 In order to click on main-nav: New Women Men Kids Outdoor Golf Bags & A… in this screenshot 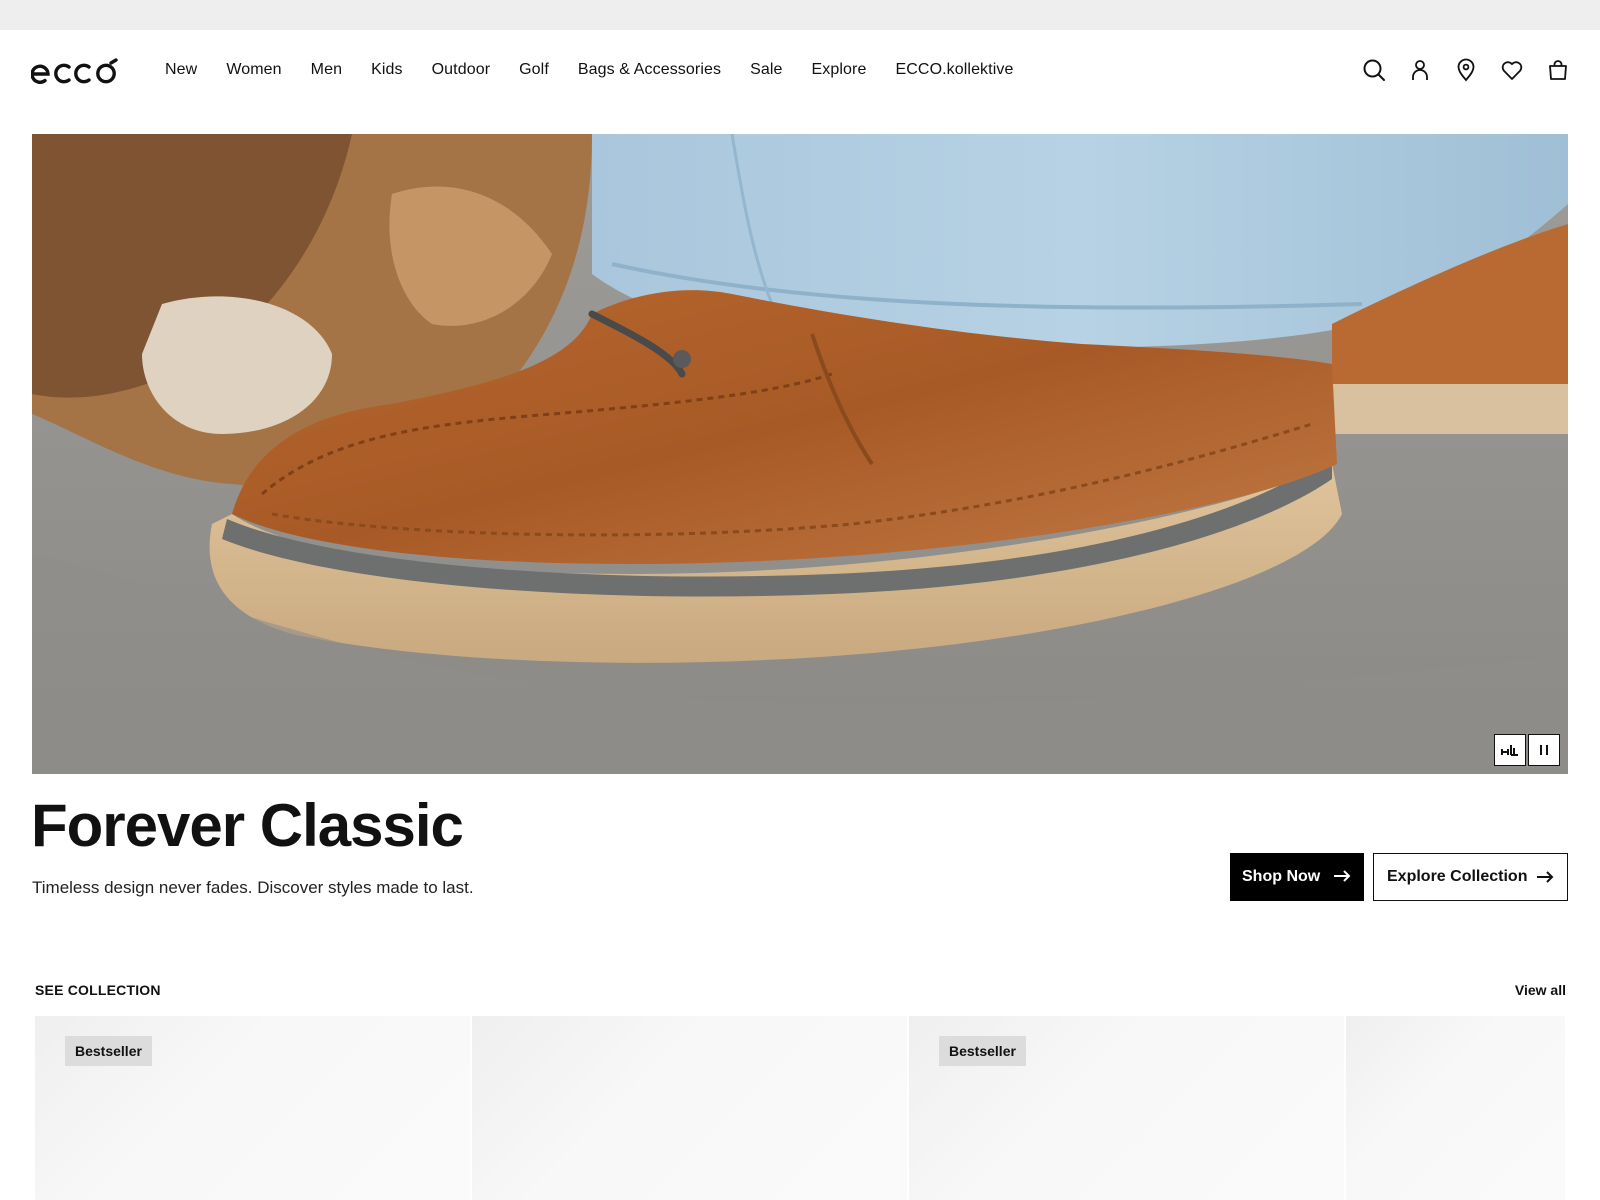, I will do `click(603, 70)`.